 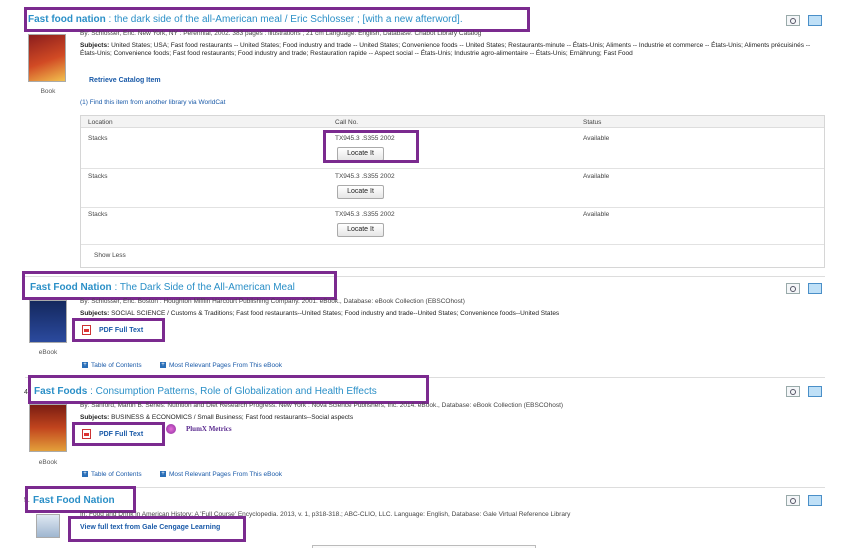 I want to click on result-divider, so click(x=425, y=487).